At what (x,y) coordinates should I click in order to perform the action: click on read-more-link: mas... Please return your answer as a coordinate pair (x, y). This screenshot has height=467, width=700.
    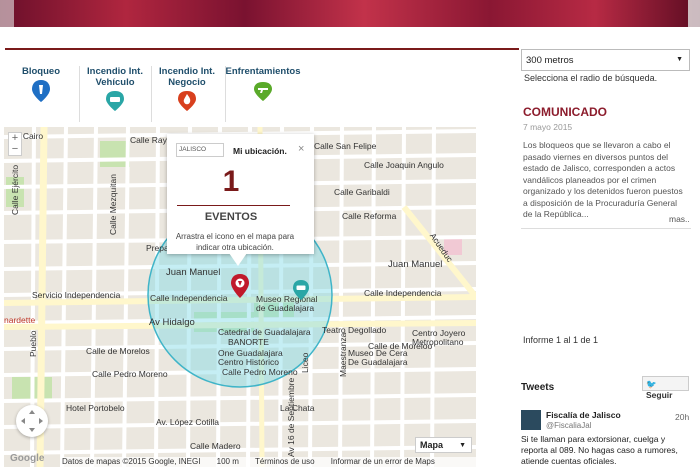
    Looking at the image, I should click on (679, 219).